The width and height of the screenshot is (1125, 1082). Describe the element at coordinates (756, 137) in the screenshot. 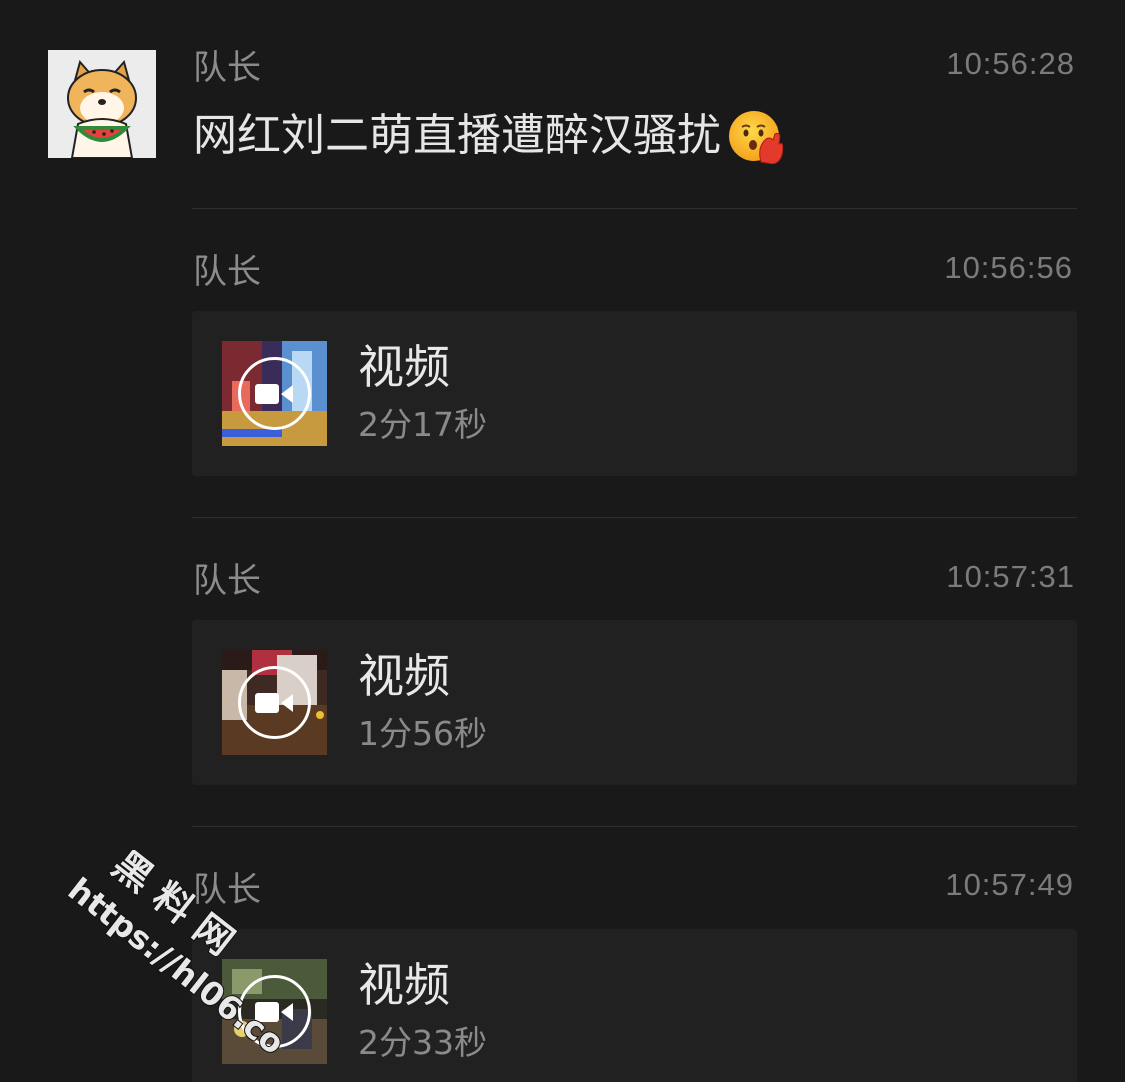

I see `face-with-hand-over-mouth-emoji-icon` at that location.